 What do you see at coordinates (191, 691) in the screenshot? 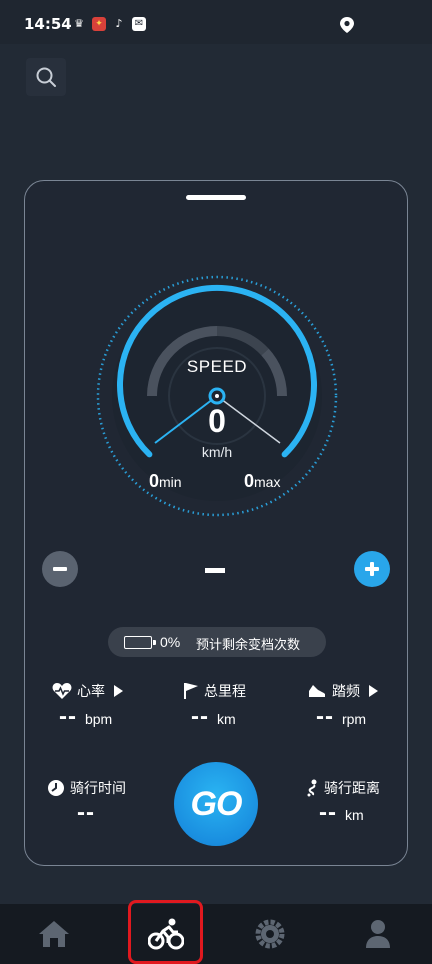
I see `flag-icon` at bounding box center [191, 691].